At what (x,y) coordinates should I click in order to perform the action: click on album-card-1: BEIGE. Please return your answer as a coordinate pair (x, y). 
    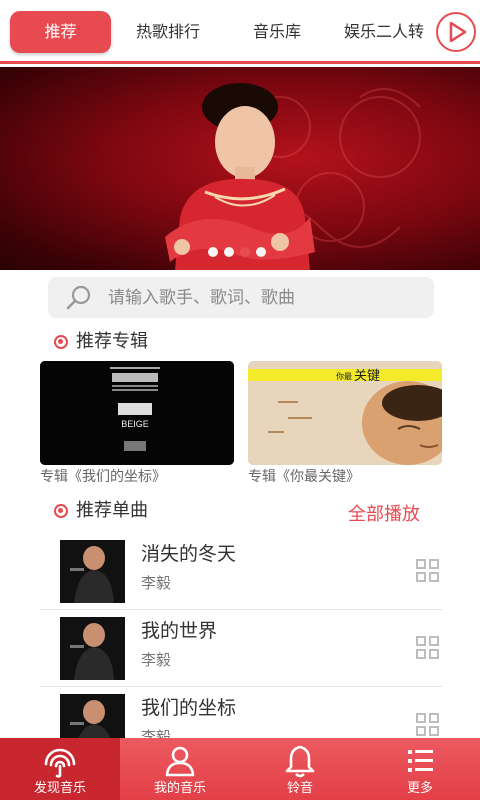
    Looking at the image, I should click on (137, 413).